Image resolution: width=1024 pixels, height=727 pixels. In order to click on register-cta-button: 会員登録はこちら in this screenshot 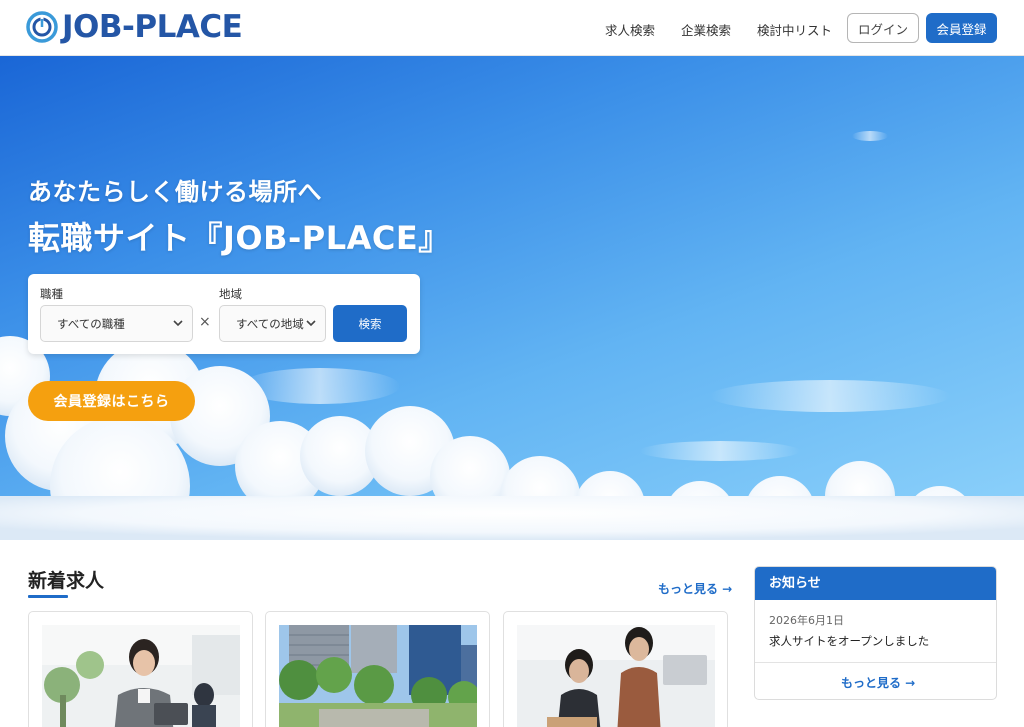, I will do `click(111, 401)`.